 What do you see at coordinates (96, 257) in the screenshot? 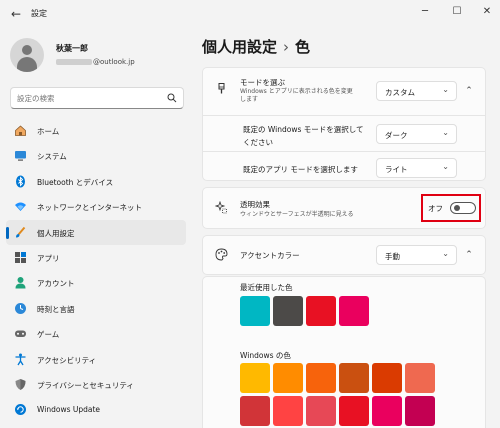
I see `sidebar-item-apps: アプリ` at bounding box center [96, 257].